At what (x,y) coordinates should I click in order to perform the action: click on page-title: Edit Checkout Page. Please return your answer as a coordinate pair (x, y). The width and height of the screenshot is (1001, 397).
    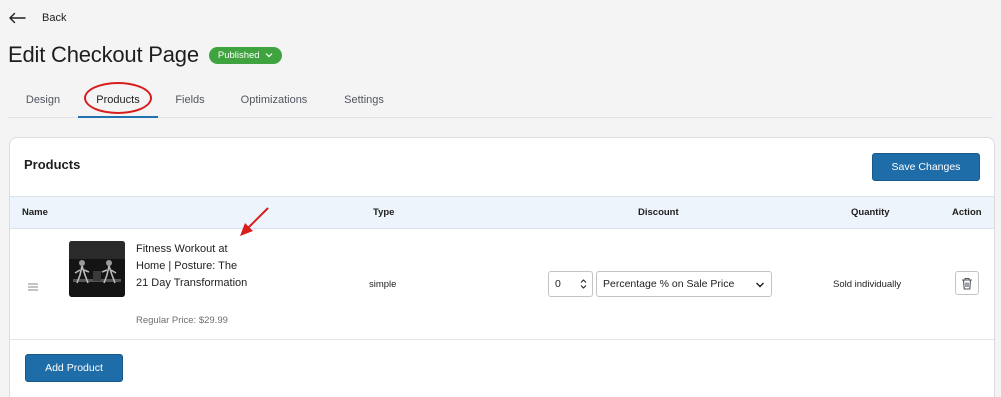
    Looking at the image, I should click on (103, 54).